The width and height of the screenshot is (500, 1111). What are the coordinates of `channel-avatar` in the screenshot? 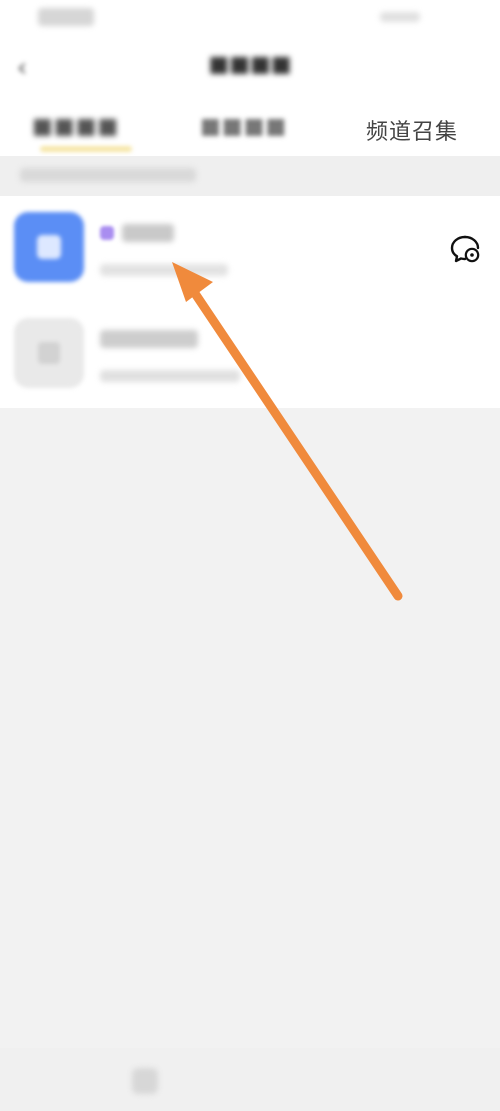 It's located at (49, 247).